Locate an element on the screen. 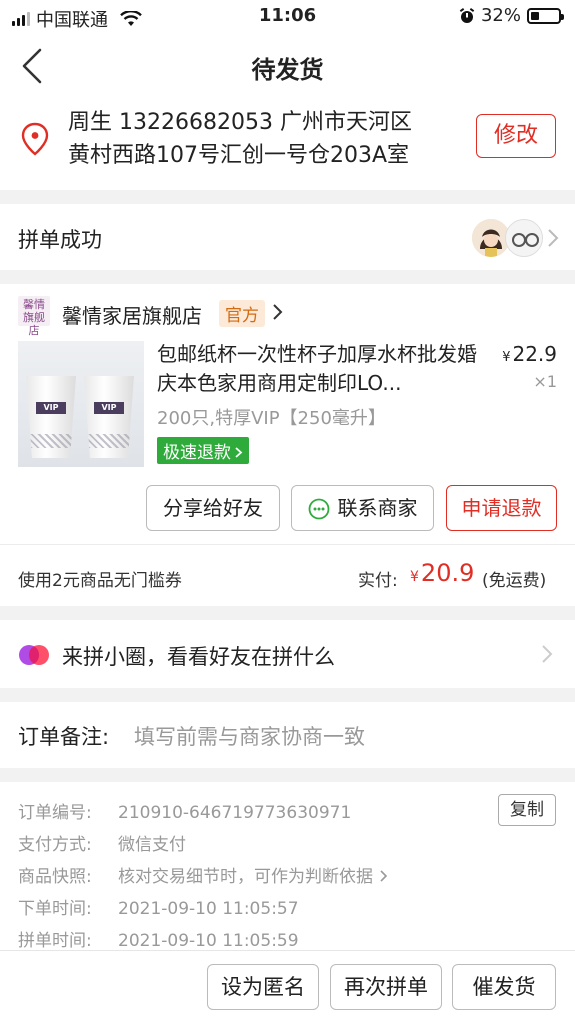 The image size is (575, 1024). order-number-row: 订单编号: 210910-646719773630971 is located at coordinates (185, 813).